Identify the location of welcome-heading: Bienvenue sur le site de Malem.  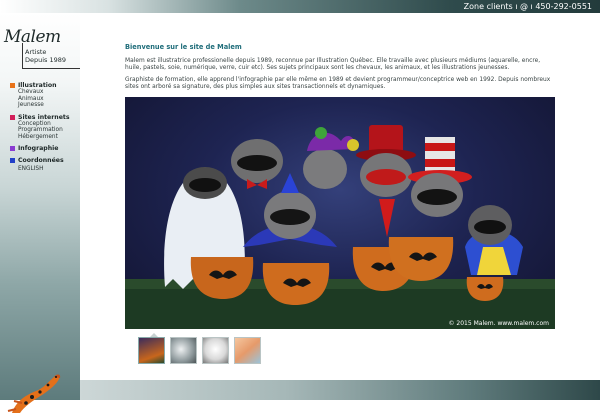
(183, 47).